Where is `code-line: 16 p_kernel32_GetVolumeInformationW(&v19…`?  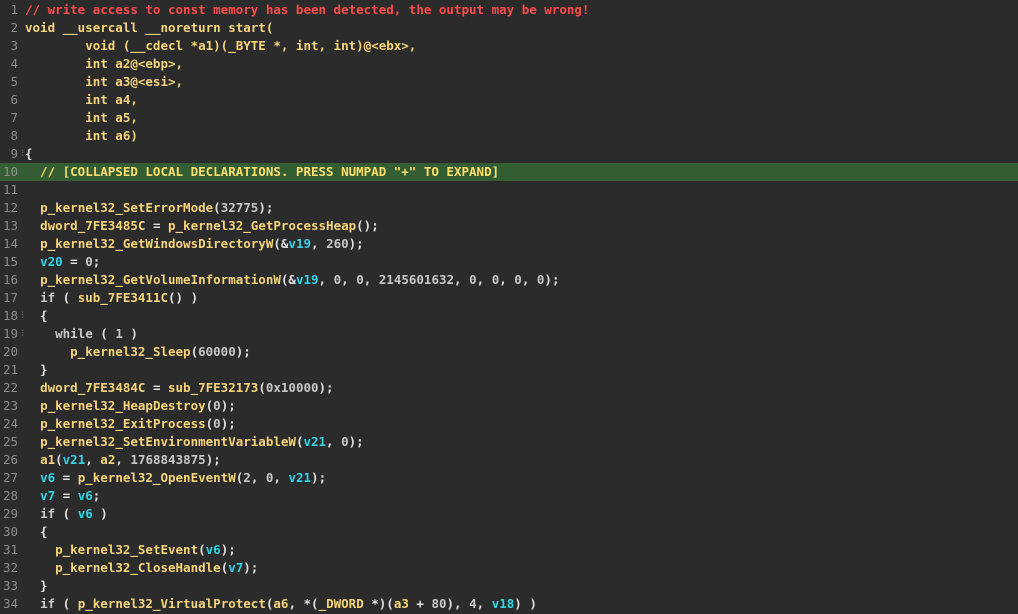 code-line: 16 p_kernel32_GetVolumeInformationW(&v19… is located at coordinates (509, 280).